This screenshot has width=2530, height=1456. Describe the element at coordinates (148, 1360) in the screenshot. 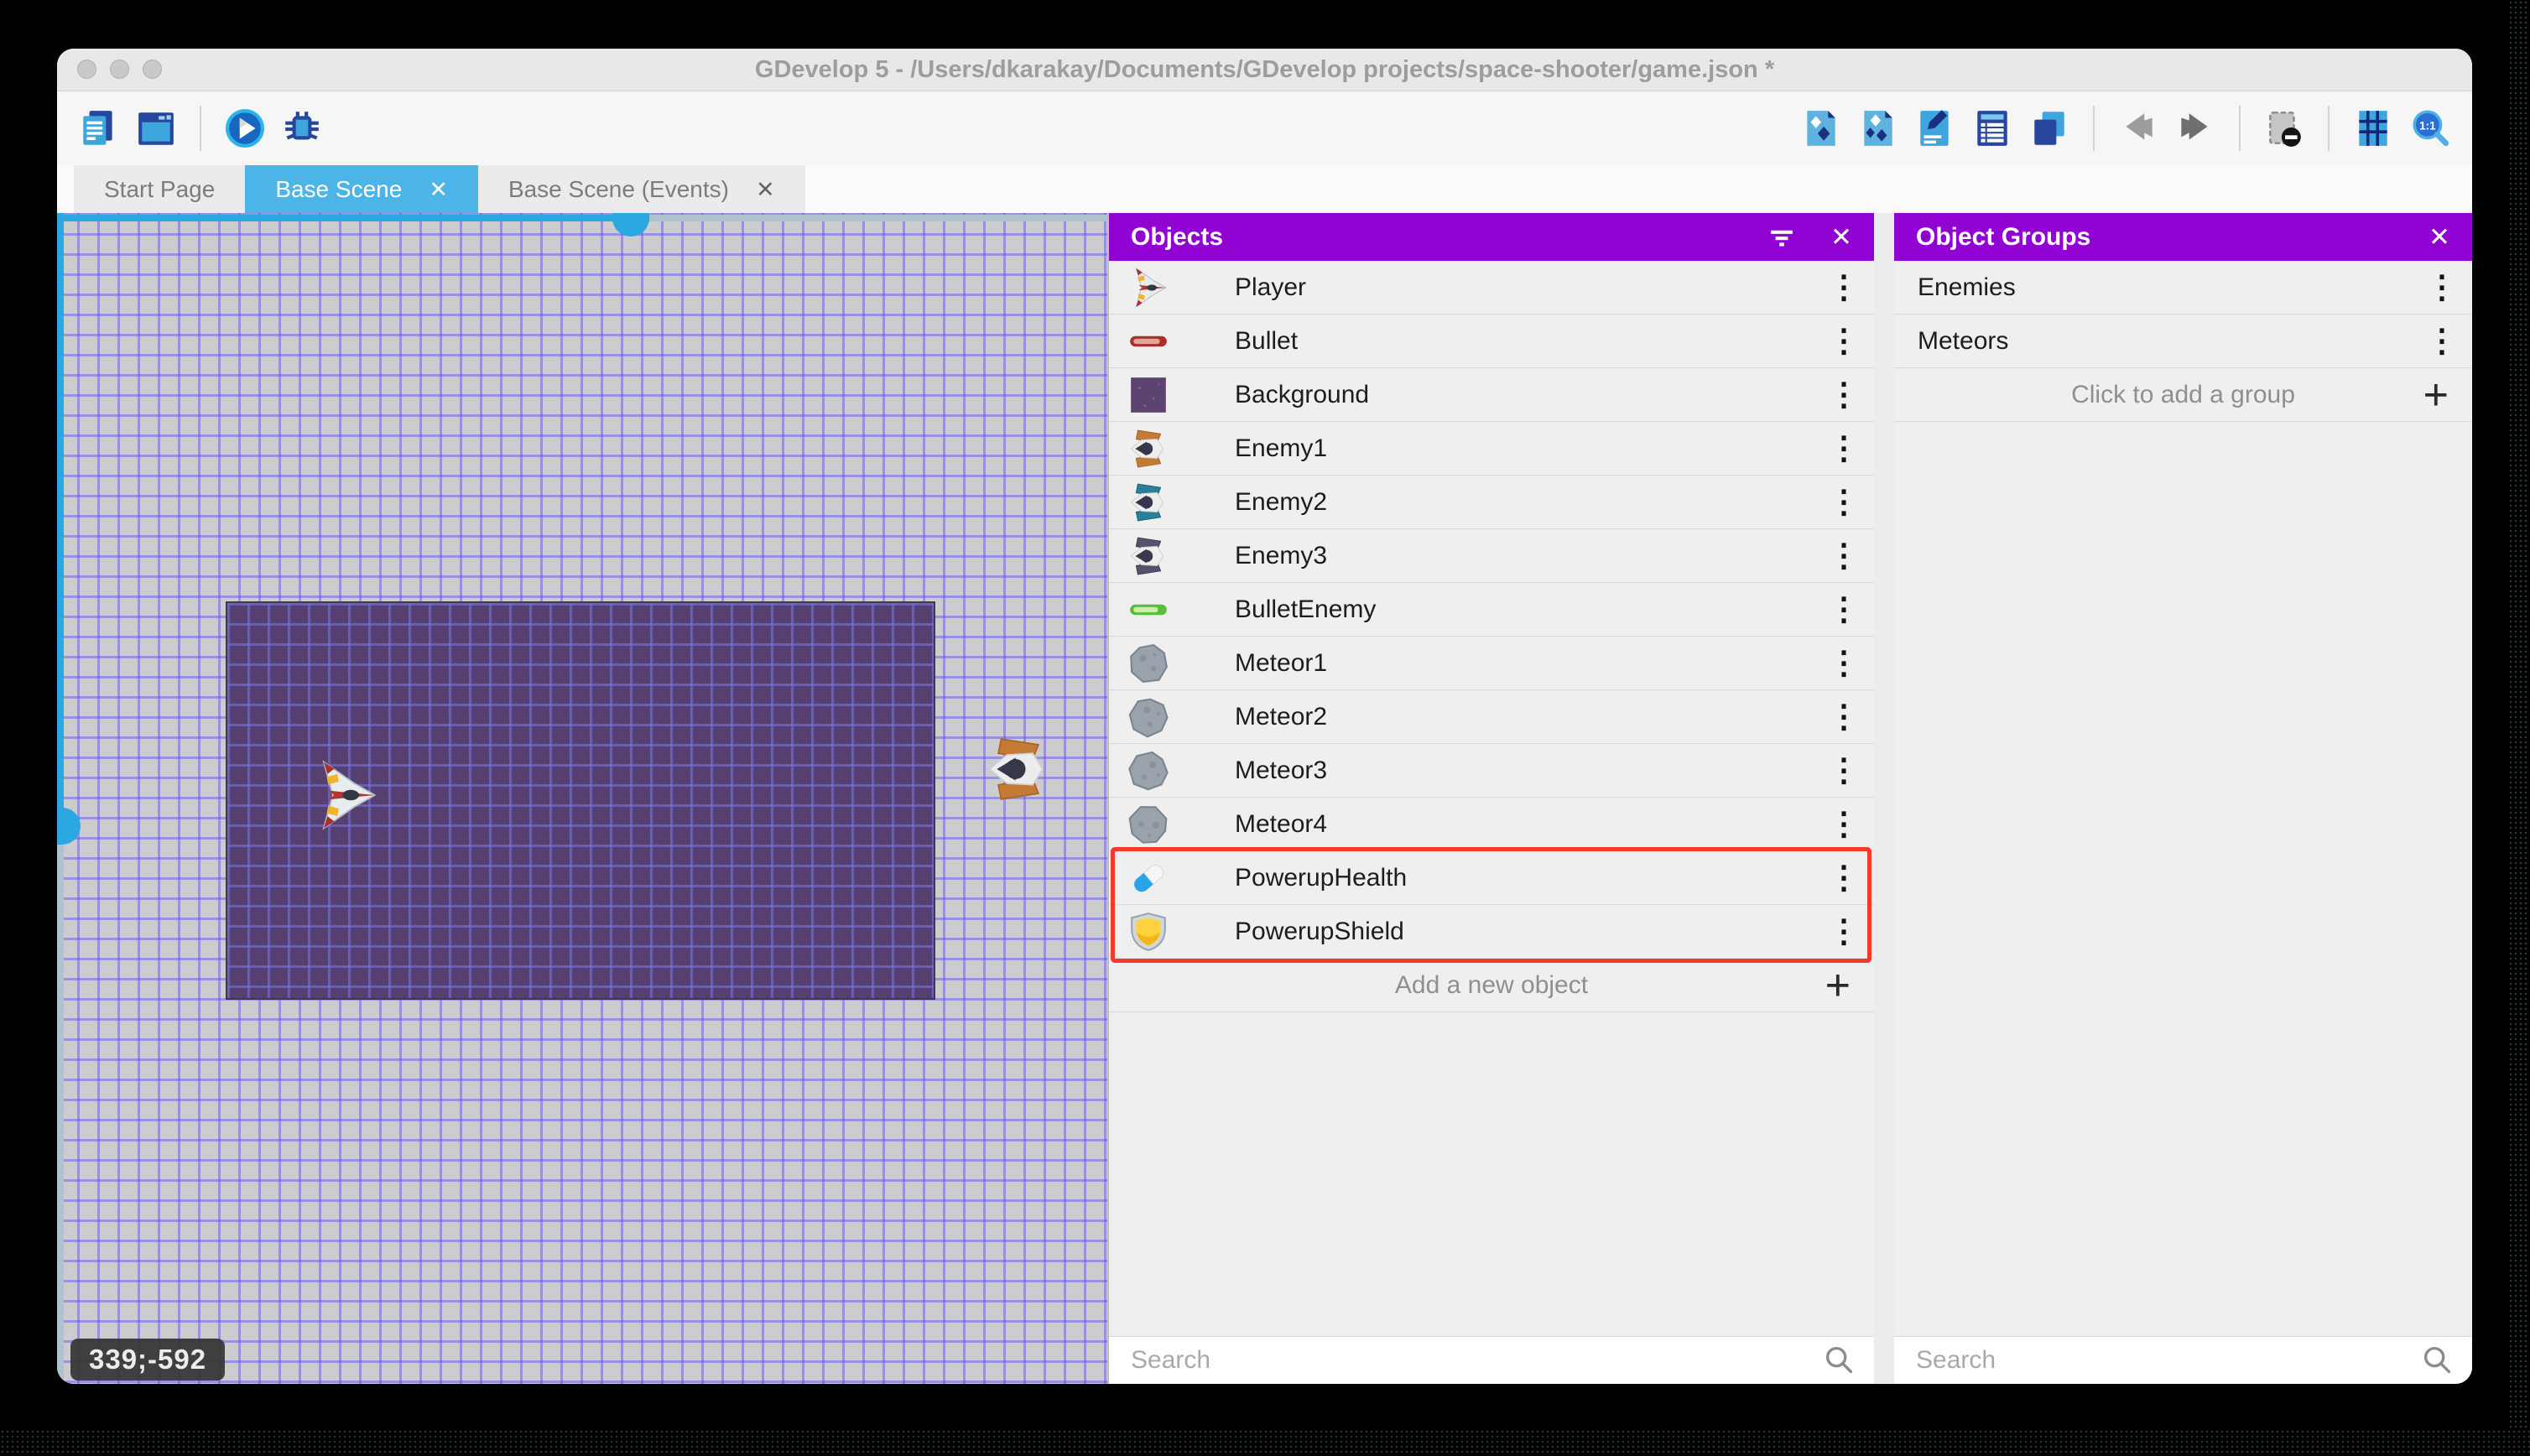

I see `cursor-coordinates: 339;-592` at that location.